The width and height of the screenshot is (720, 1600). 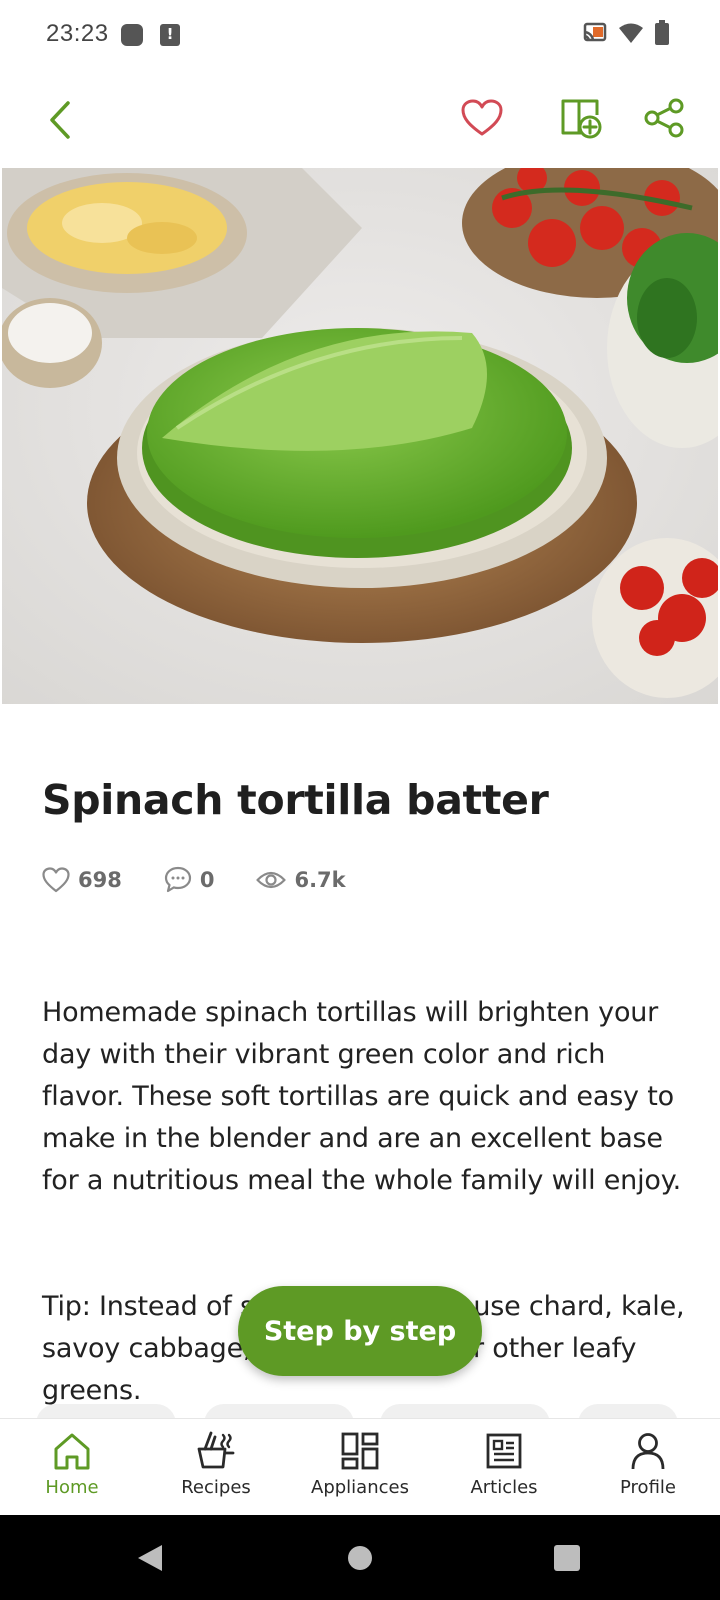 What do you see at coordinates (72, 1451) in the screenshot?
I see `home-icon` at bounding box center [72, 1451].